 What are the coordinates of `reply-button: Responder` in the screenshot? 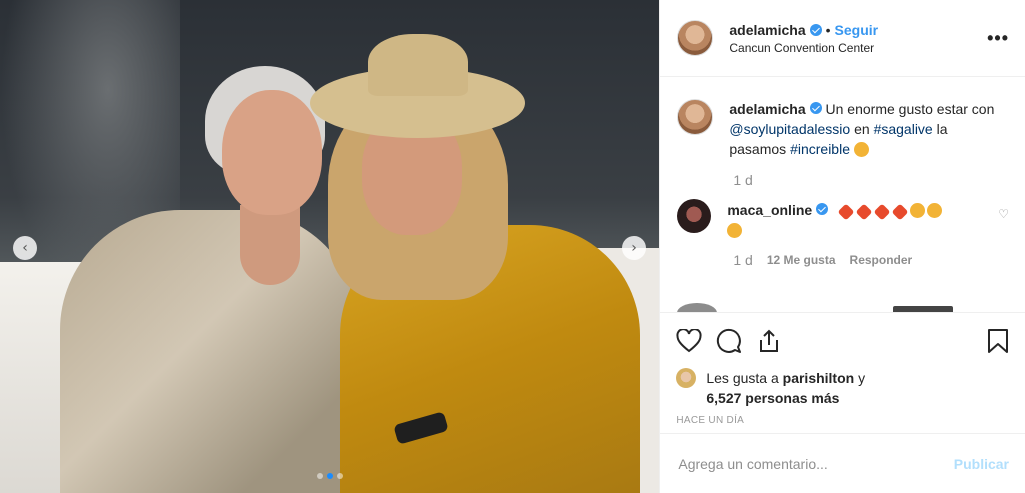 It's located at (881, 260).